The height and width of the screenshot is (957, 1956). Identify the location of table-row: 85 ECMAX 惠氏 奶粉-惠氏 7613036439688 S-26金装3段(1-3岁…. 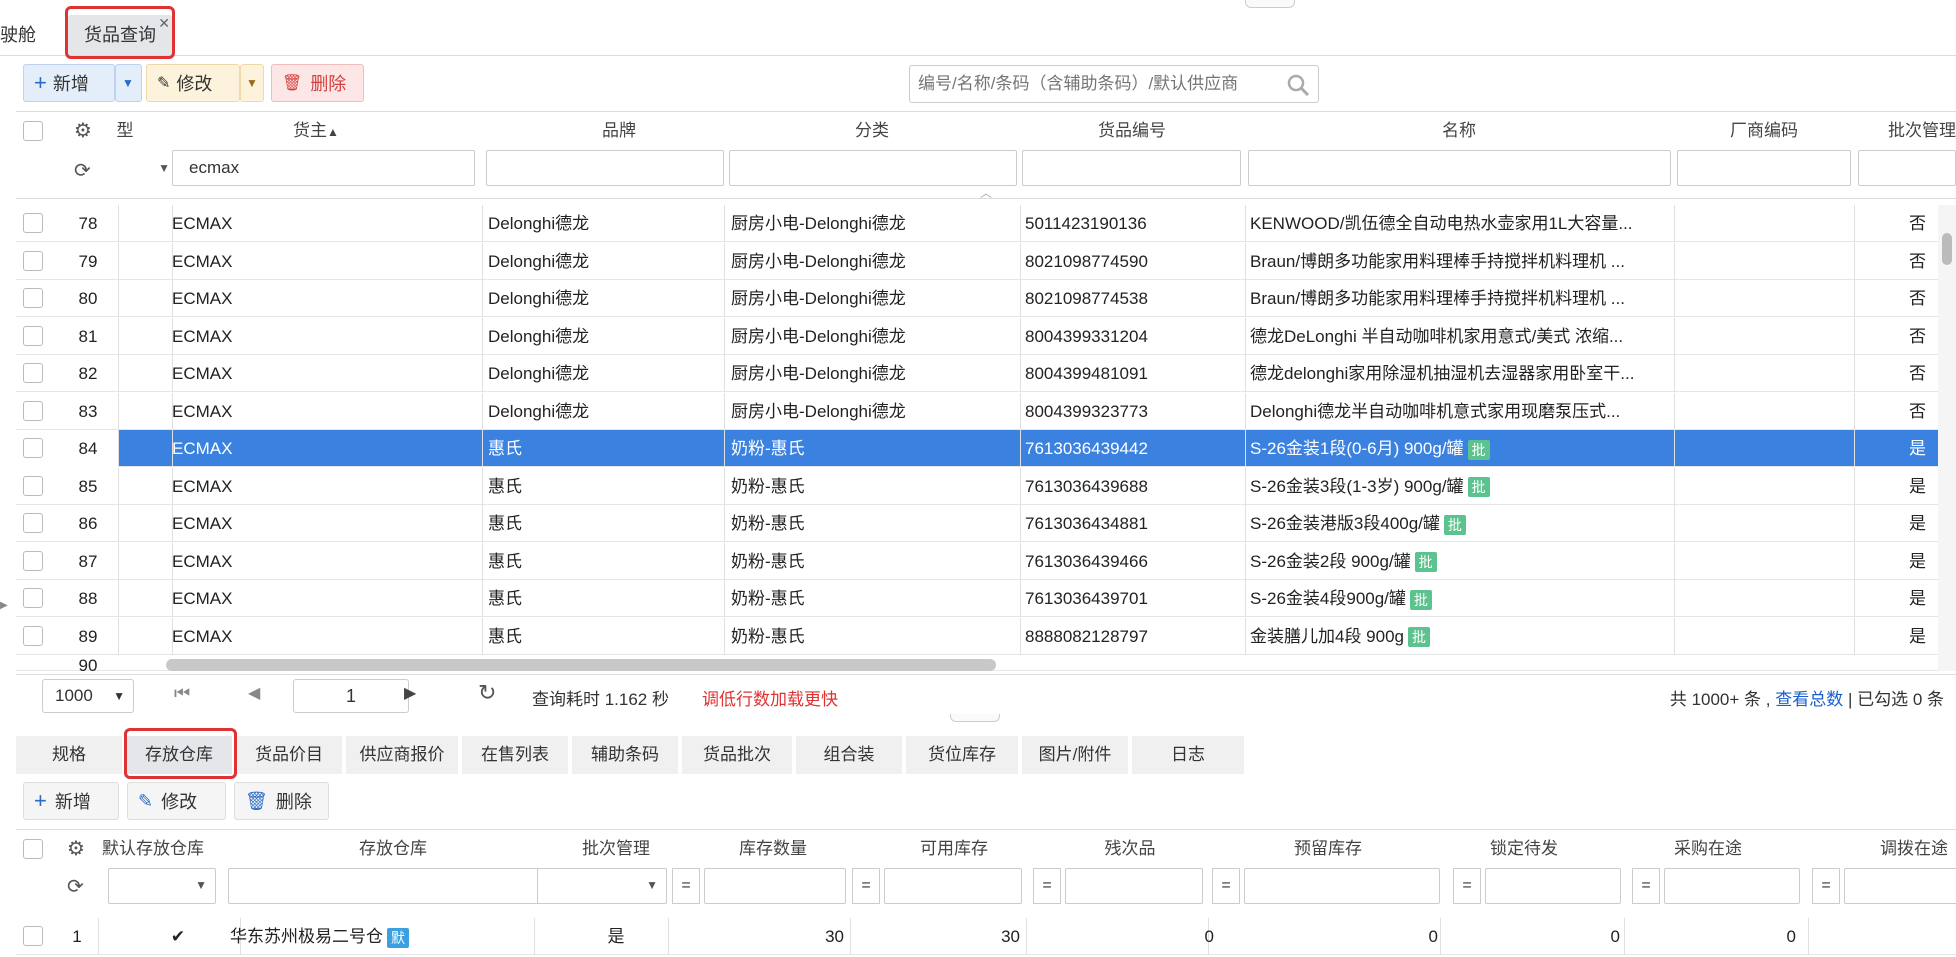
(978, 486).